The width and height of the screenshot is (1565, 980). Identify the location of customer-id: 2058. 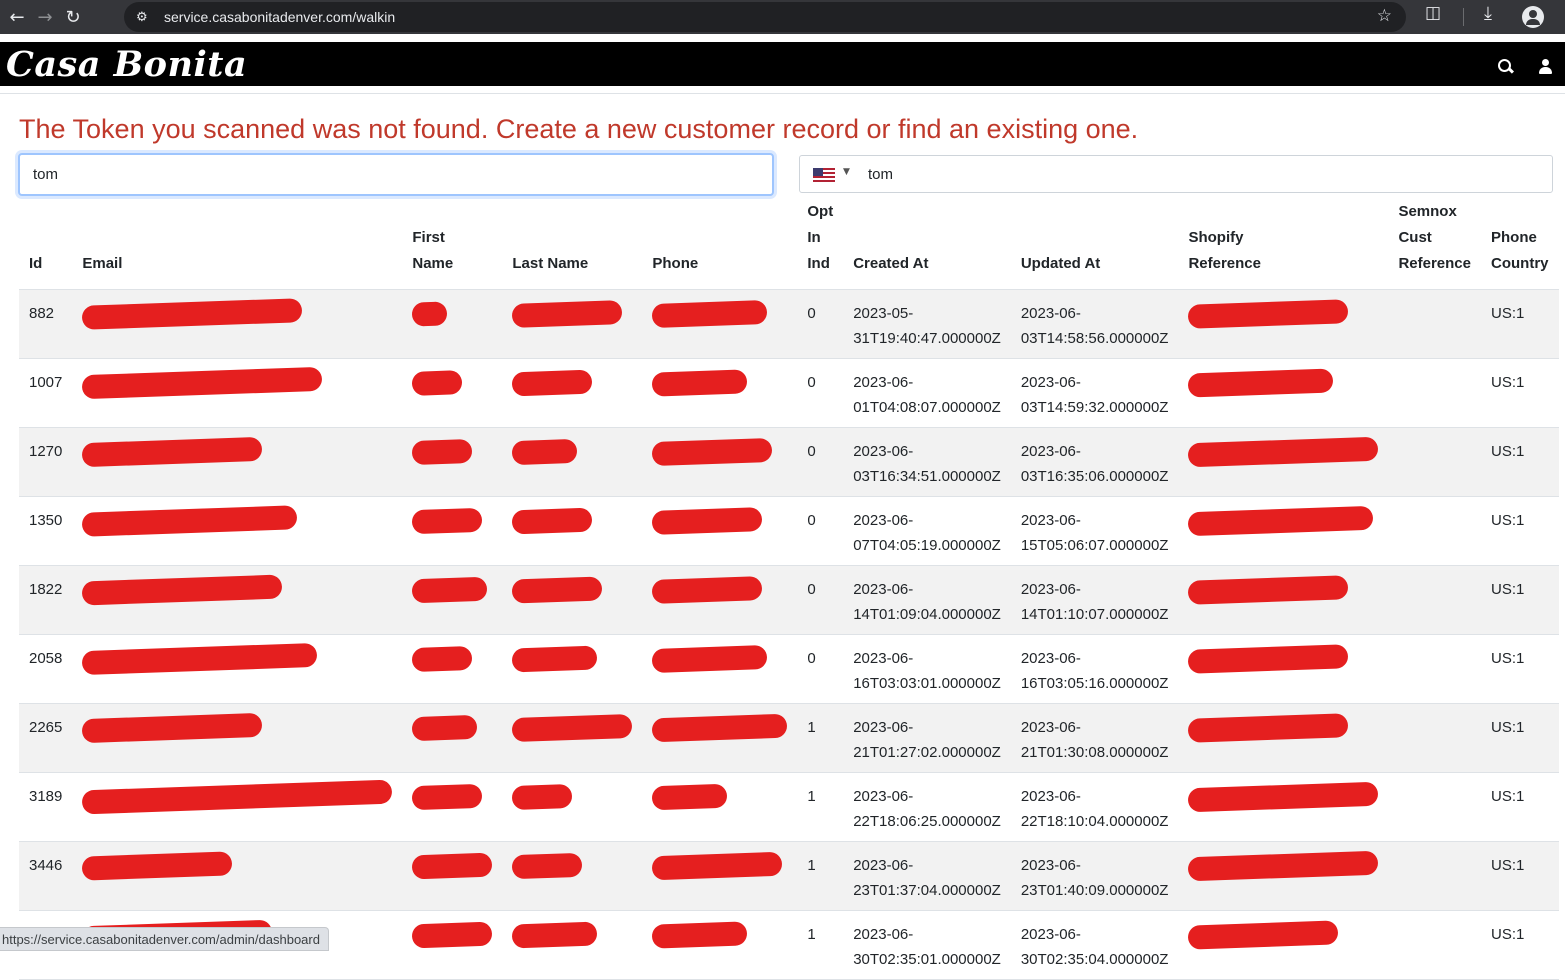
(46, 658).